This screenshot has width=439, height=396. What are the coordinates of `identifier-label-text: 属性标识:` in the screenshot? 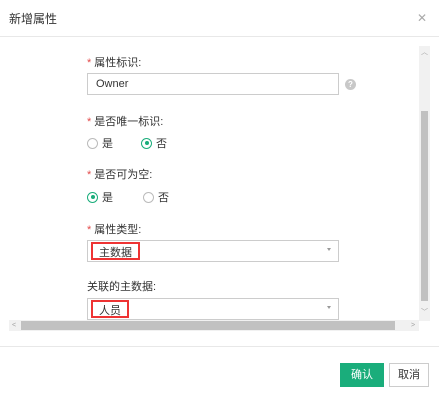 It's located at (118, 63).